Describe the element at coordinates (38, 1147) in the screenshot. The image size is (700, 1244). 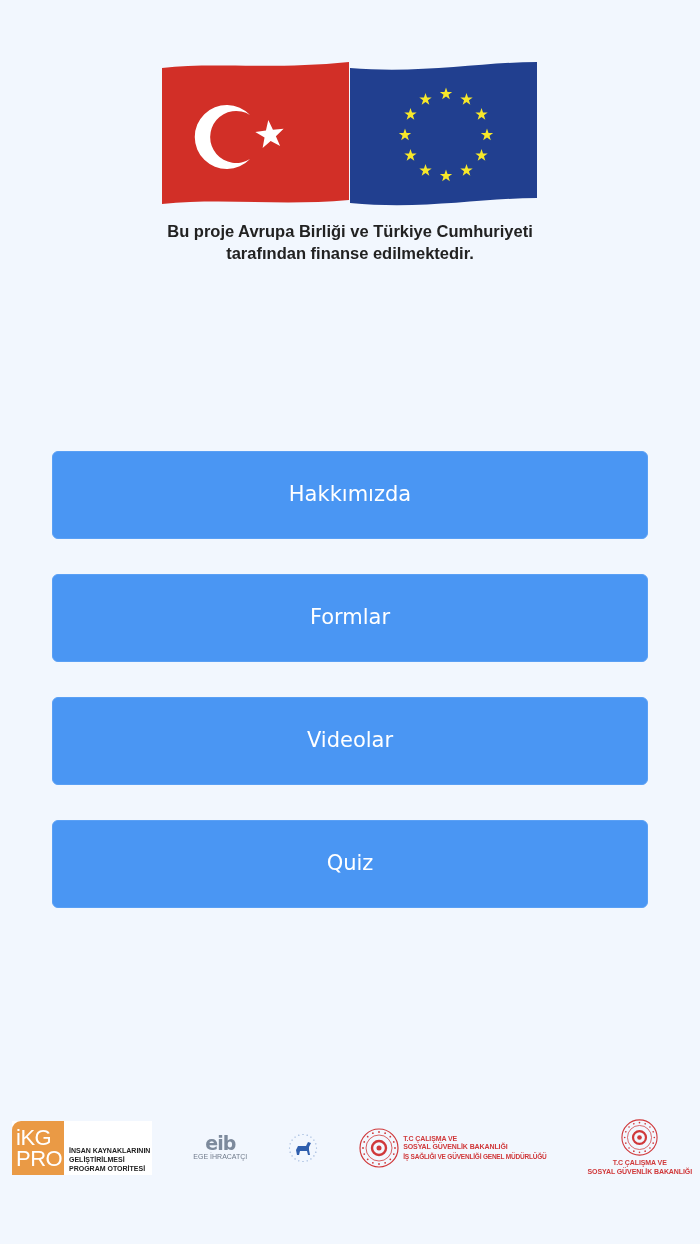
I see `logo-tile: iKG PRO` at that location.